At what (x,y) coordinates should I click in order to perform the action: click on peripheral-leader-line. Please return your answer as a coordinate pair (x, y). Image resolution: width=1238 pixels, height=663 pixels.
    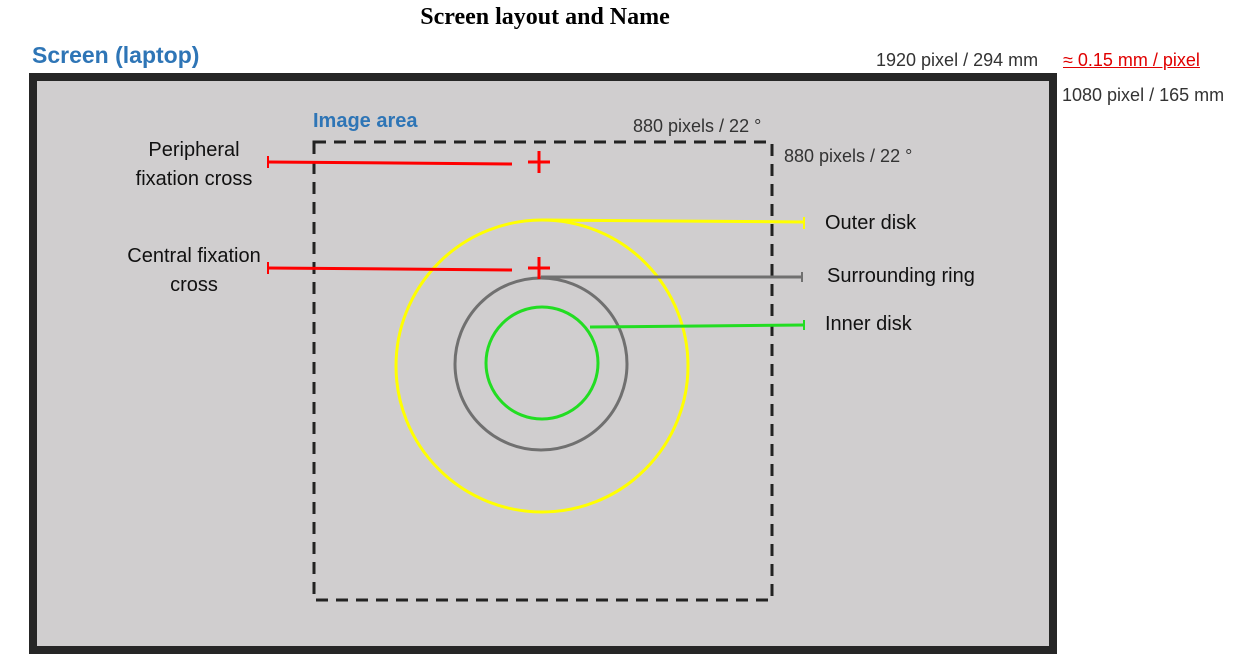
    Looking at the image, I should click on (390, 162).